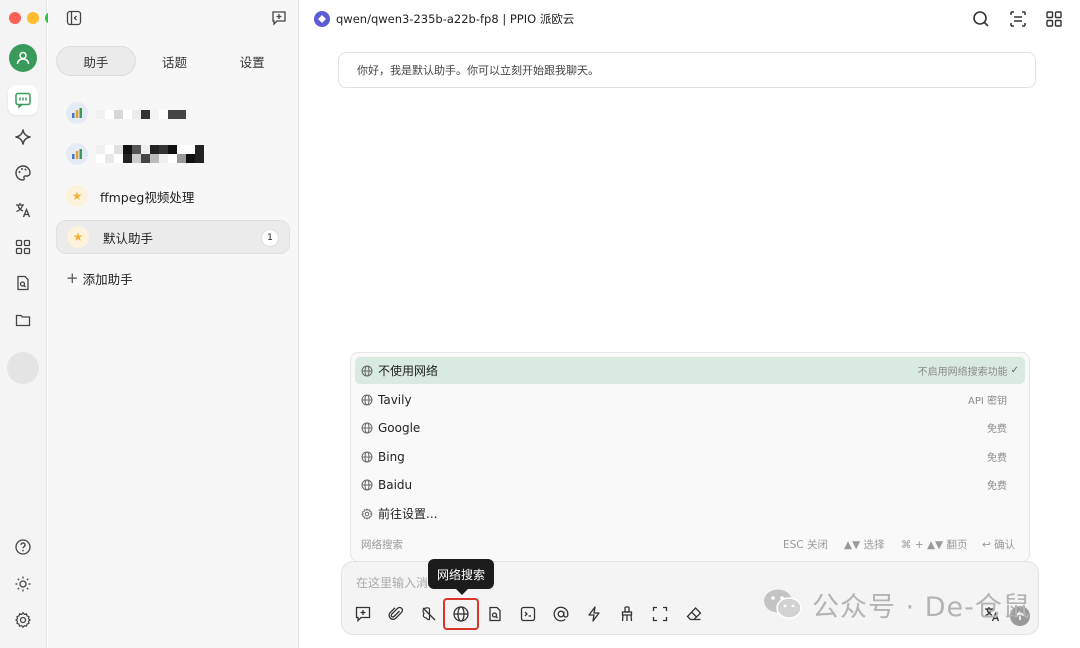  What do you see at coordinates (999, 545) in the screenshot?
I see `hint-confirm: ↩ 确认` at bounding box center [999, 545].